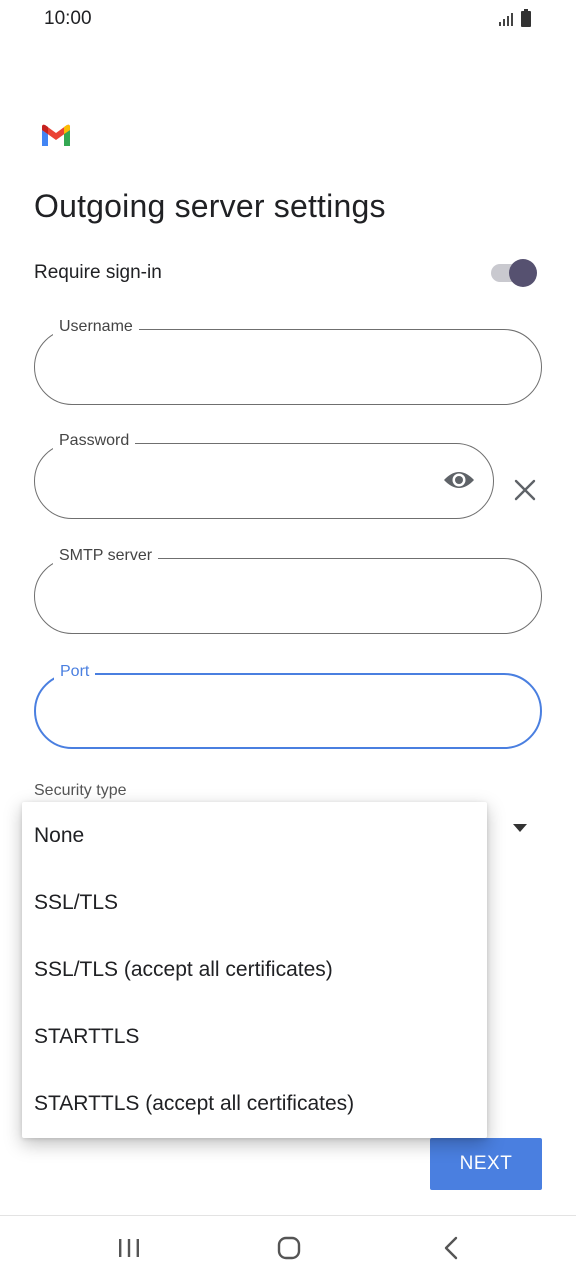 This screenshot has height=1282, width=576. I want to click on password-field: Password, so click(264, 475).